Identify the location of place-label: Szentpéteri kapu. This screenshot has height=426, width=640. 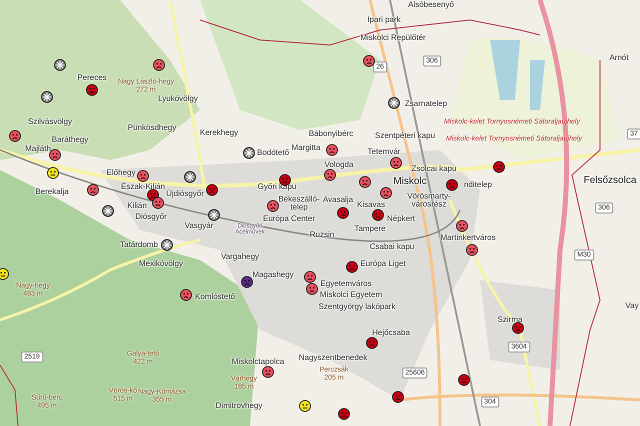
(405, 136).